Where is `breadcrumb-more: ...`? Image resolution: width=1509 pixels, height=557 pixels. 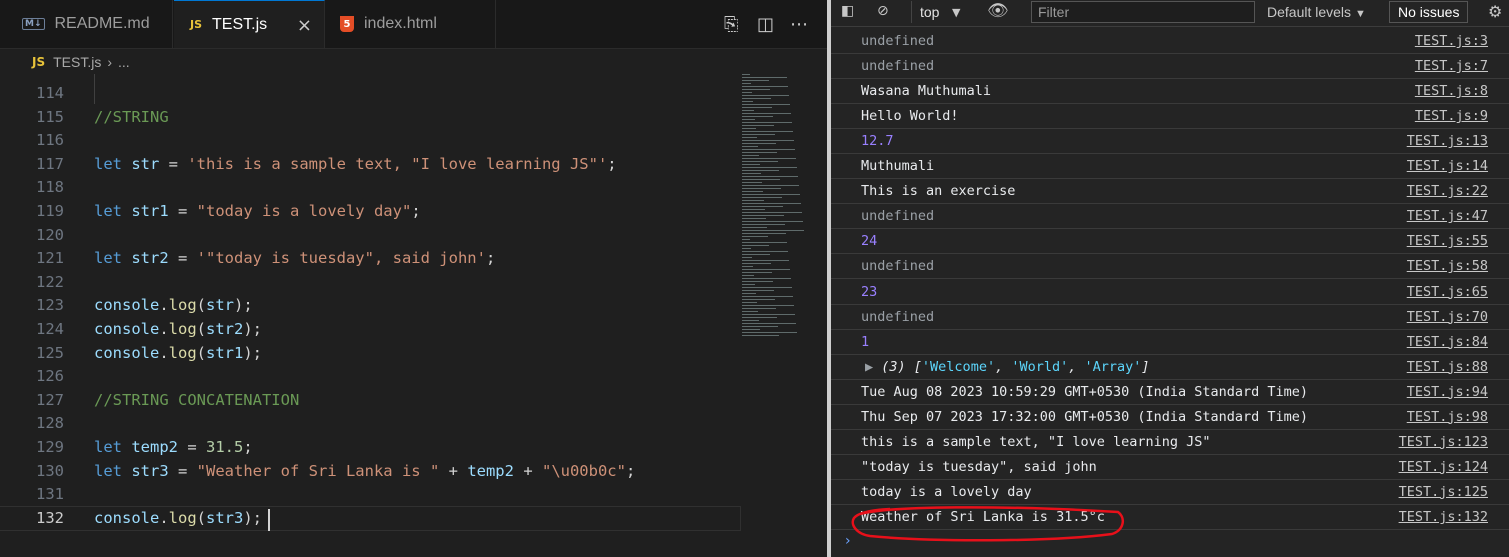
breadcrumb-more: ... is located at coordinates (124, 62).